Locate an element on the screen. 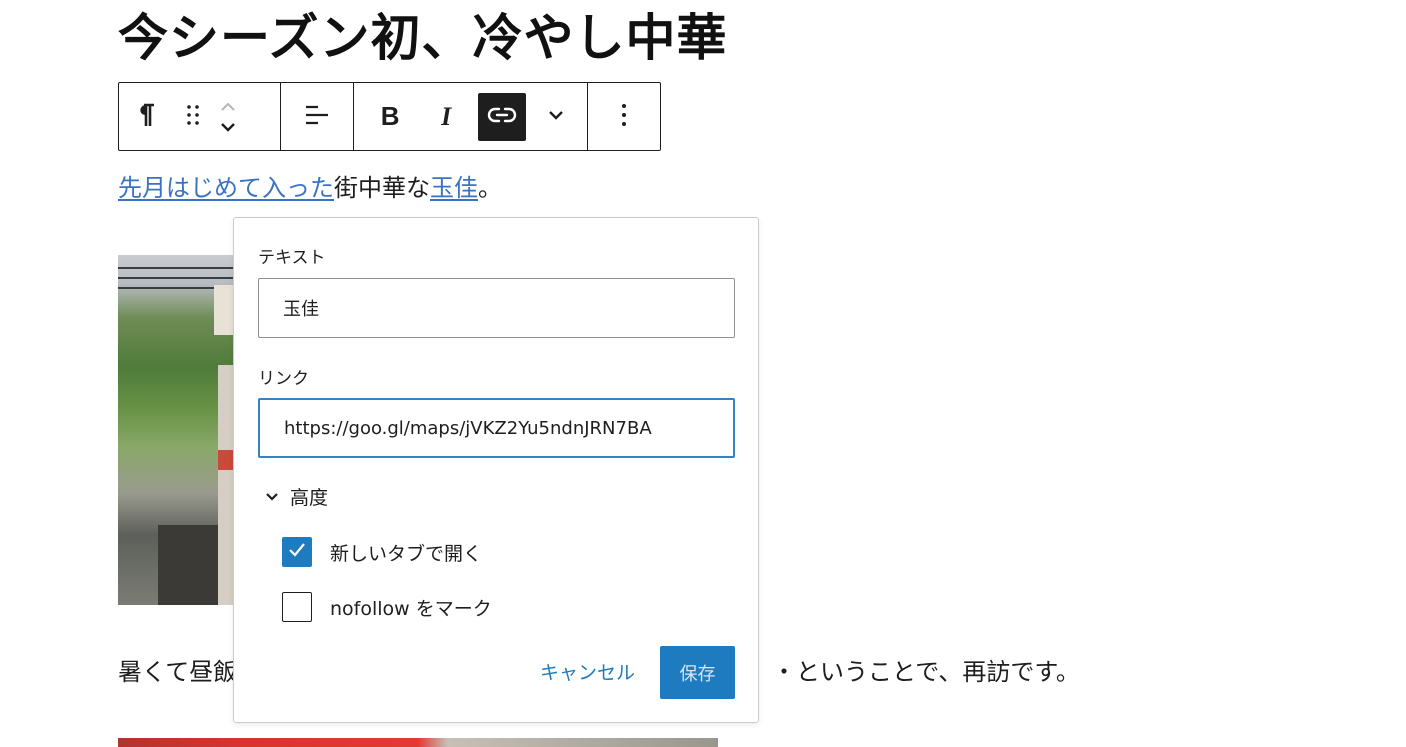  link-text-label: テキスト is located at coordinates (292, 258).